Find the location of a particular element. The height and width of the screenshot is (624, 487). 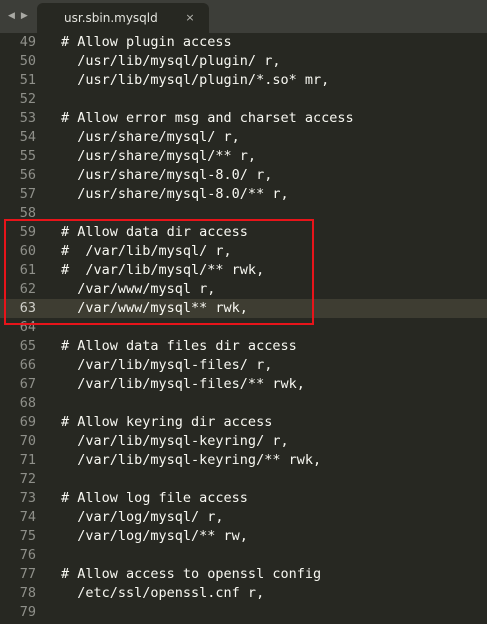

line-number: 68 is located at coordinates (27, 403).